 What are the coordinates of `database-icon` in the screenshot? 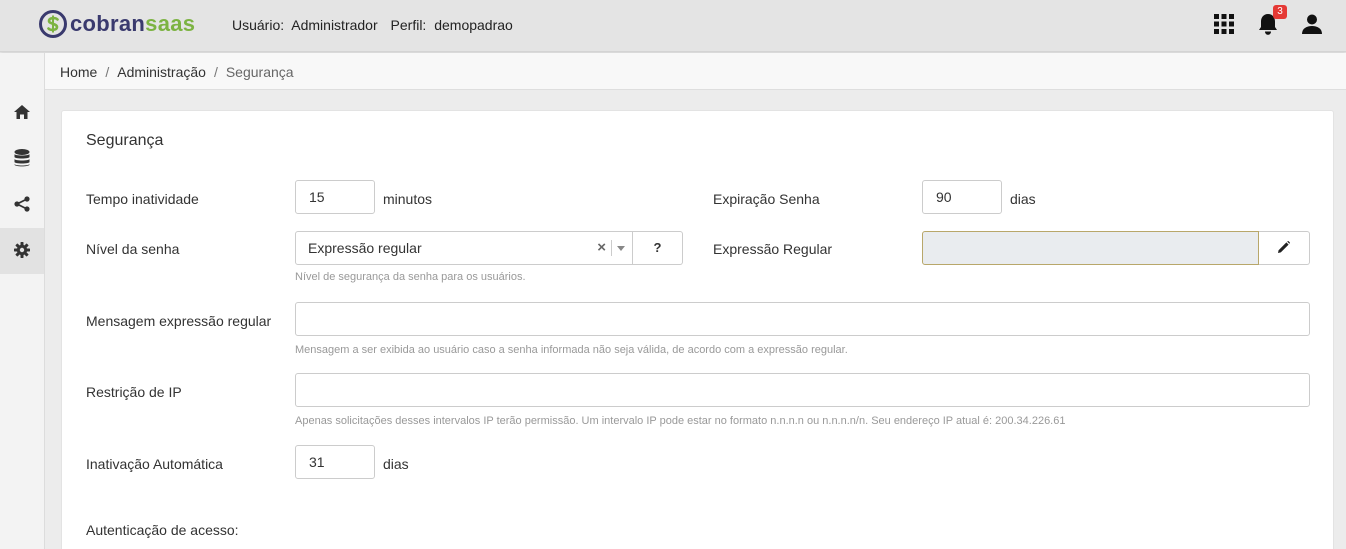 It's located at (22, 159).